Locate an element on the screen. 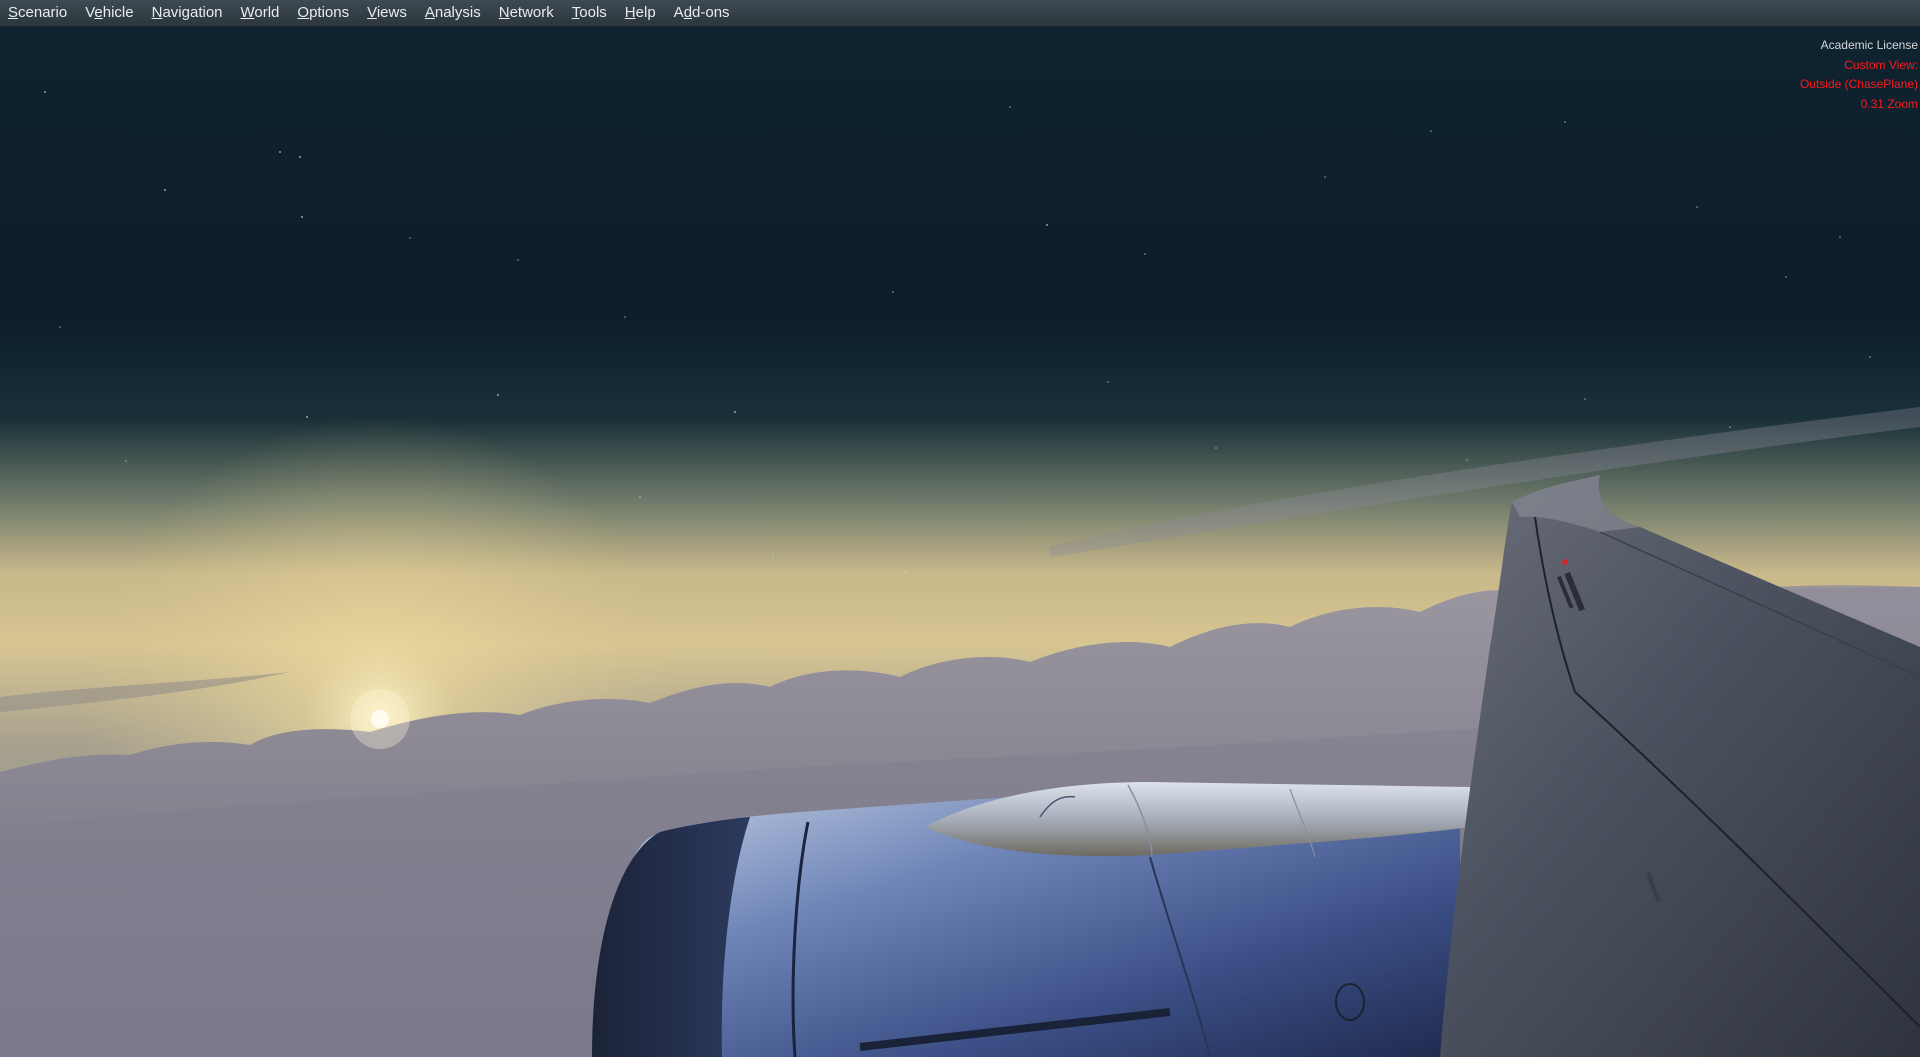  menu-add-ons: Add-ons is located at coordinates (703, 13).